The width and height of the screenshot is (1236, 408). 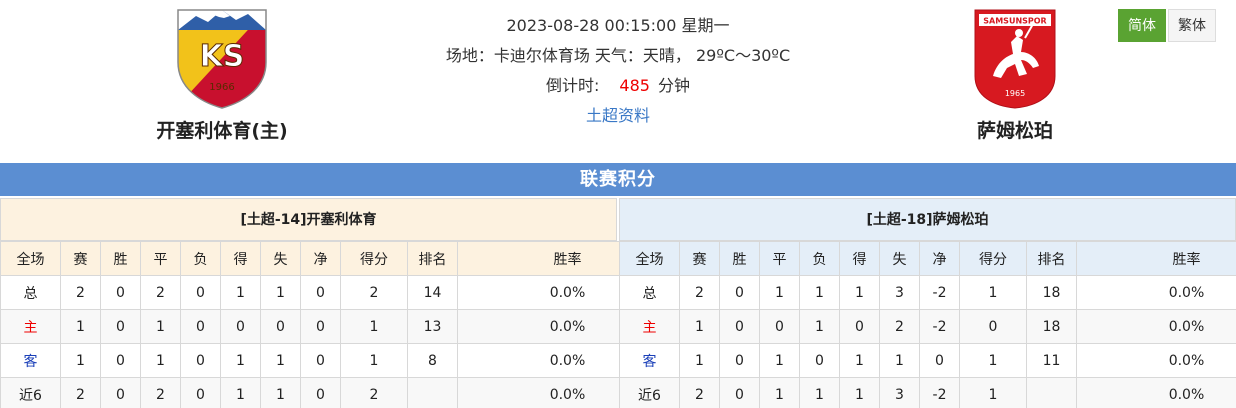 I want to click on match-datetime: 2023-08-28 00:15:00 星期一, so click(x=618, y=25).